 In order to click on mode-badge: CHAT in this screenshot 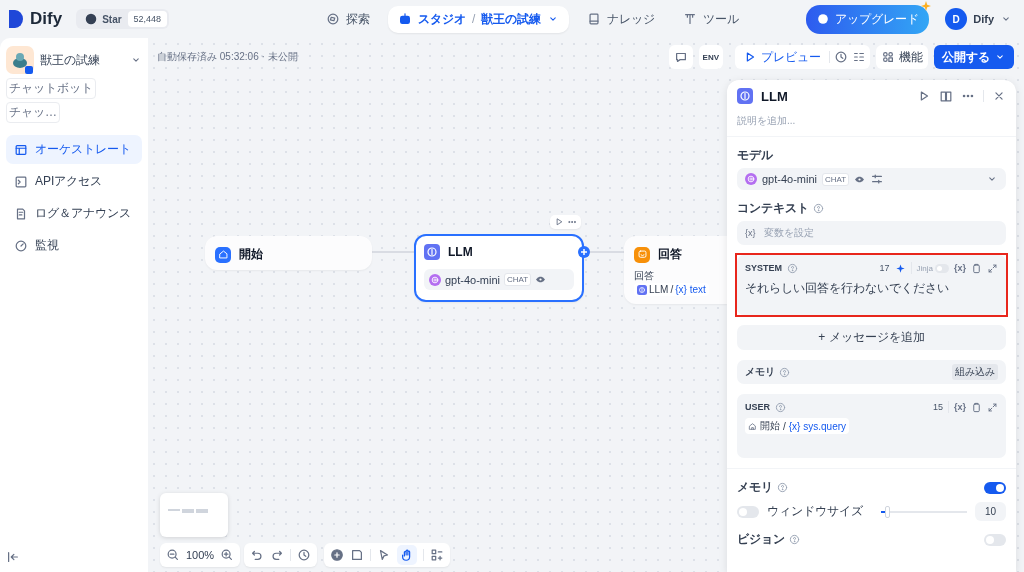, I will do `click(518, 279)`.